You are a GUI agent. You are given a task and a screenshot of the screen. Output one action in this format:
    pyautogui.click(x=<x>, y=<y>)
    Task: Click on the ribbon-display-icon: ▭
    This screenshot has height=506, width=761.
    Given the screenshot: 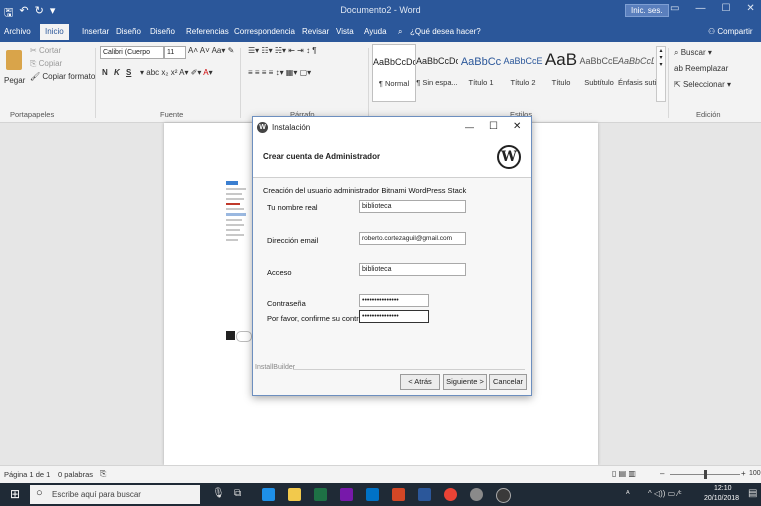 What is the action you would take?
    pyautogui.click(x=674, y=8)
    